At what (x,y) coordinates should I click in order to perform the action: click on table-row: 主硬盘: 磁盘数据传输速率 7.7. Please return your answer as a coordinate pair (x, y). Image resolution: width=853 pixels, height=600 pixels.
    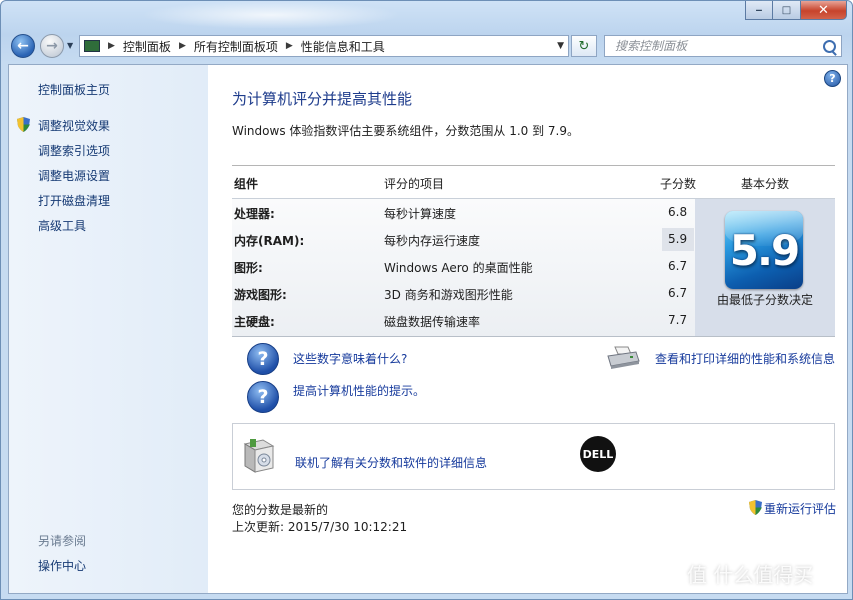
    Looking at the image, I should click on (463, 320).